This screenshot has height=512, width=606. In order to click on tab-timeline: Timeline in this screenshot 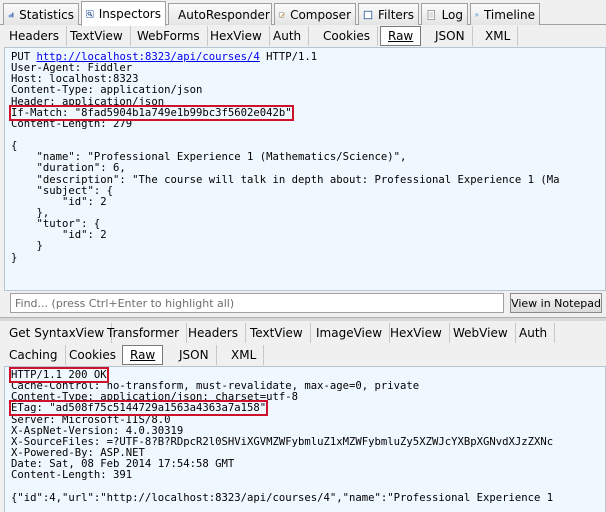, I will do `click(505, 14)`.